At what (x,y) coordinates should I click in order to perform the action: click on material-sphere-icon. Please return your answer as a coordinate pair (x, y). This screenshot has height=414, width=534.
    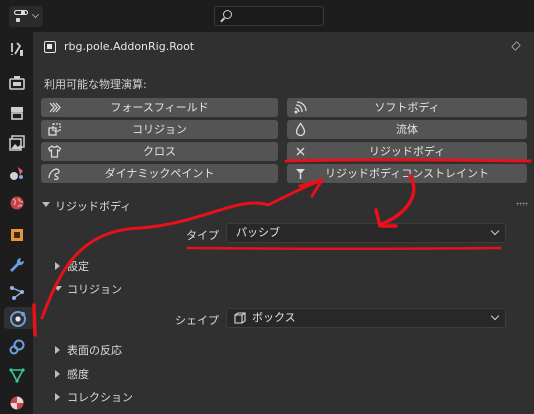
    Looking at the image, I should click on (17, 403).